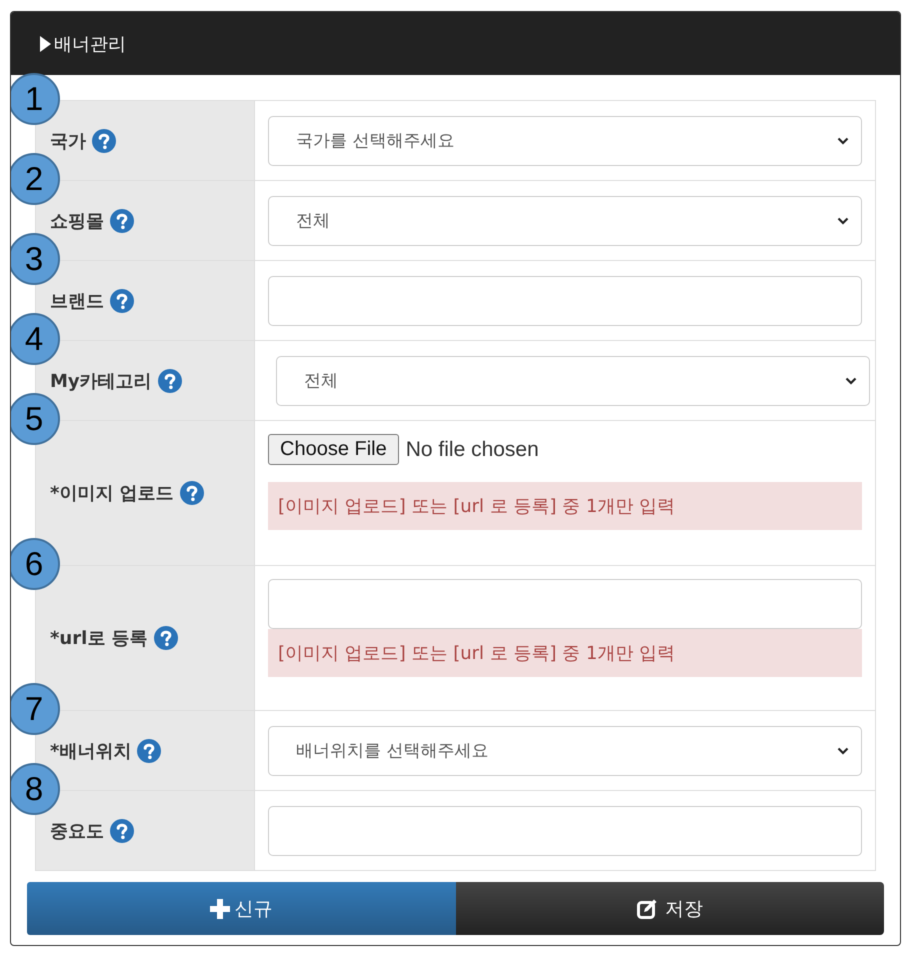 This screenshot has height=957, width=916. I want to click on number-marker: 7, so click(35, 709).